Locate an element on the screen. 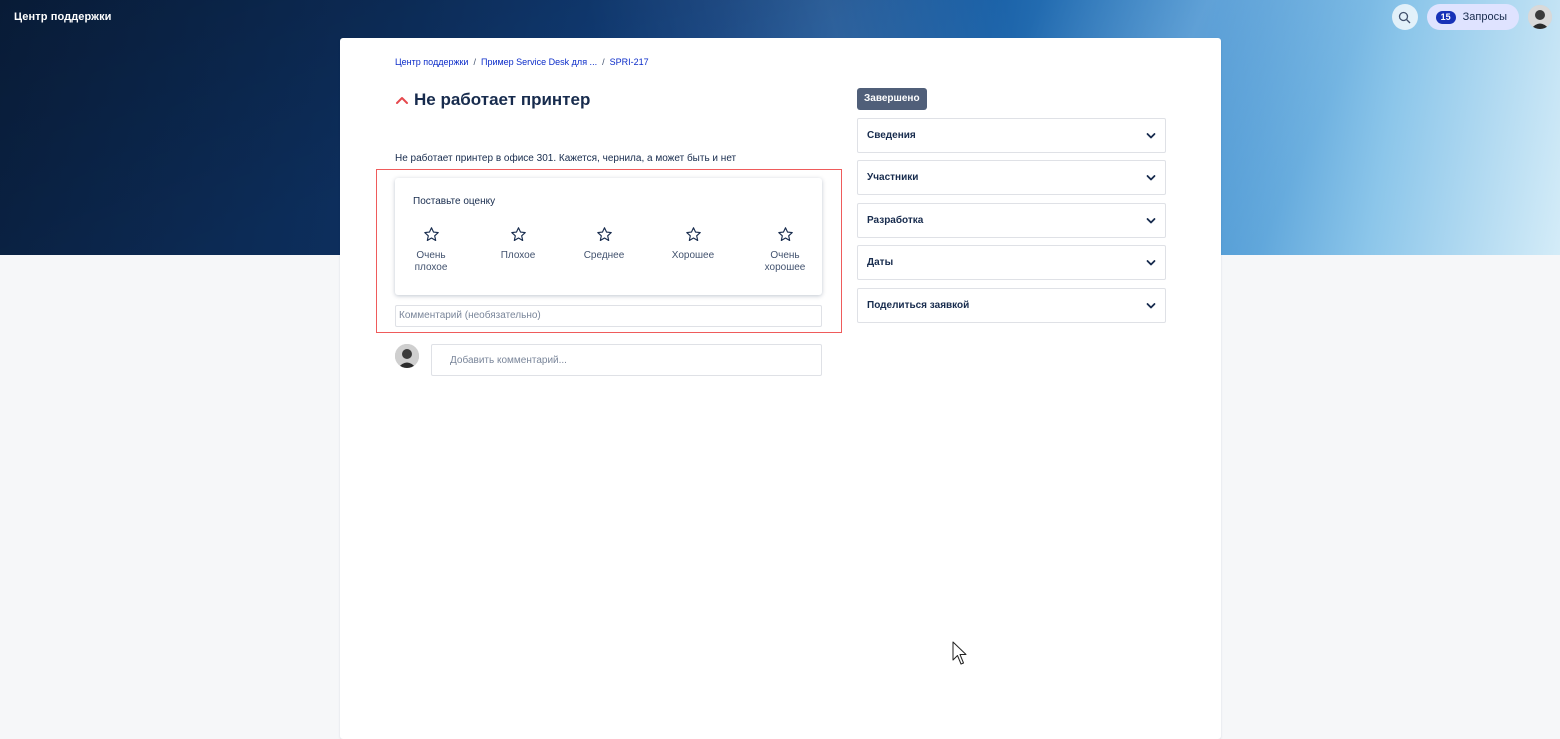  title-row: Не работает принтер is located at coordinates (492, 100).